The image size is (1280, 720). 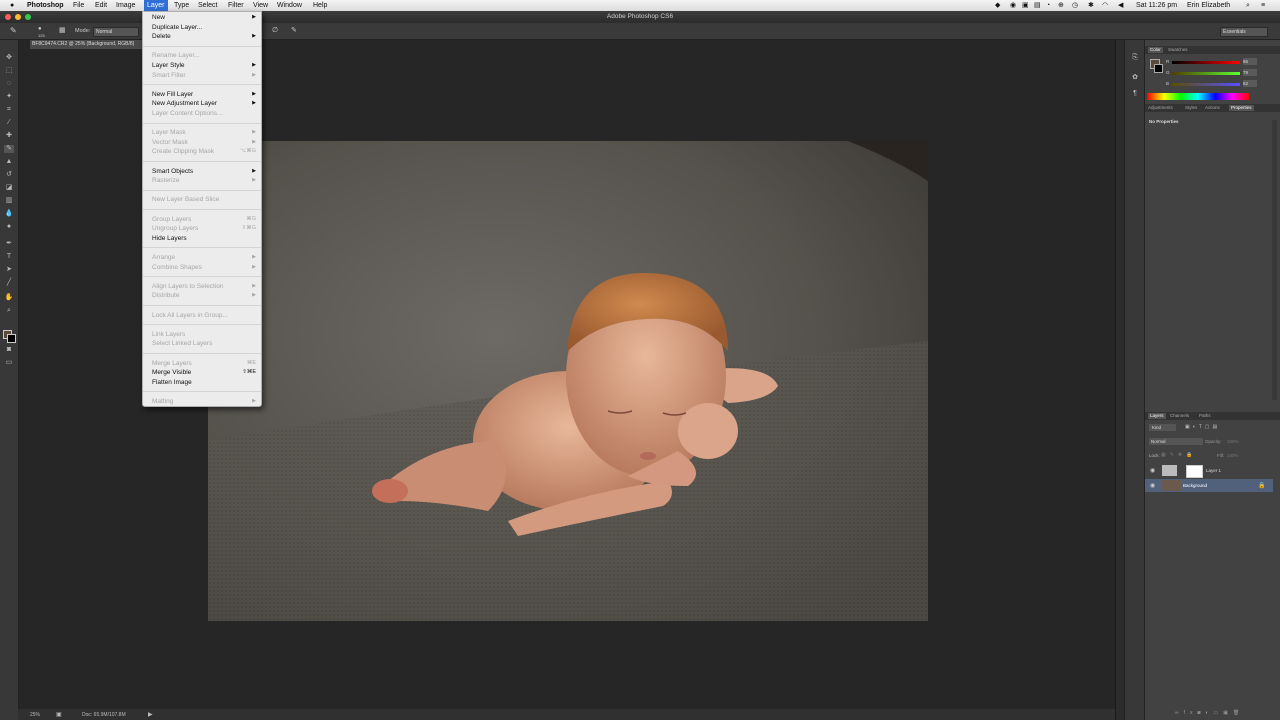 What do you see at coordinates (1048, 5) in the screenshot?
I see `status-icon-4: ◔` at bounding box center [1048, 5].